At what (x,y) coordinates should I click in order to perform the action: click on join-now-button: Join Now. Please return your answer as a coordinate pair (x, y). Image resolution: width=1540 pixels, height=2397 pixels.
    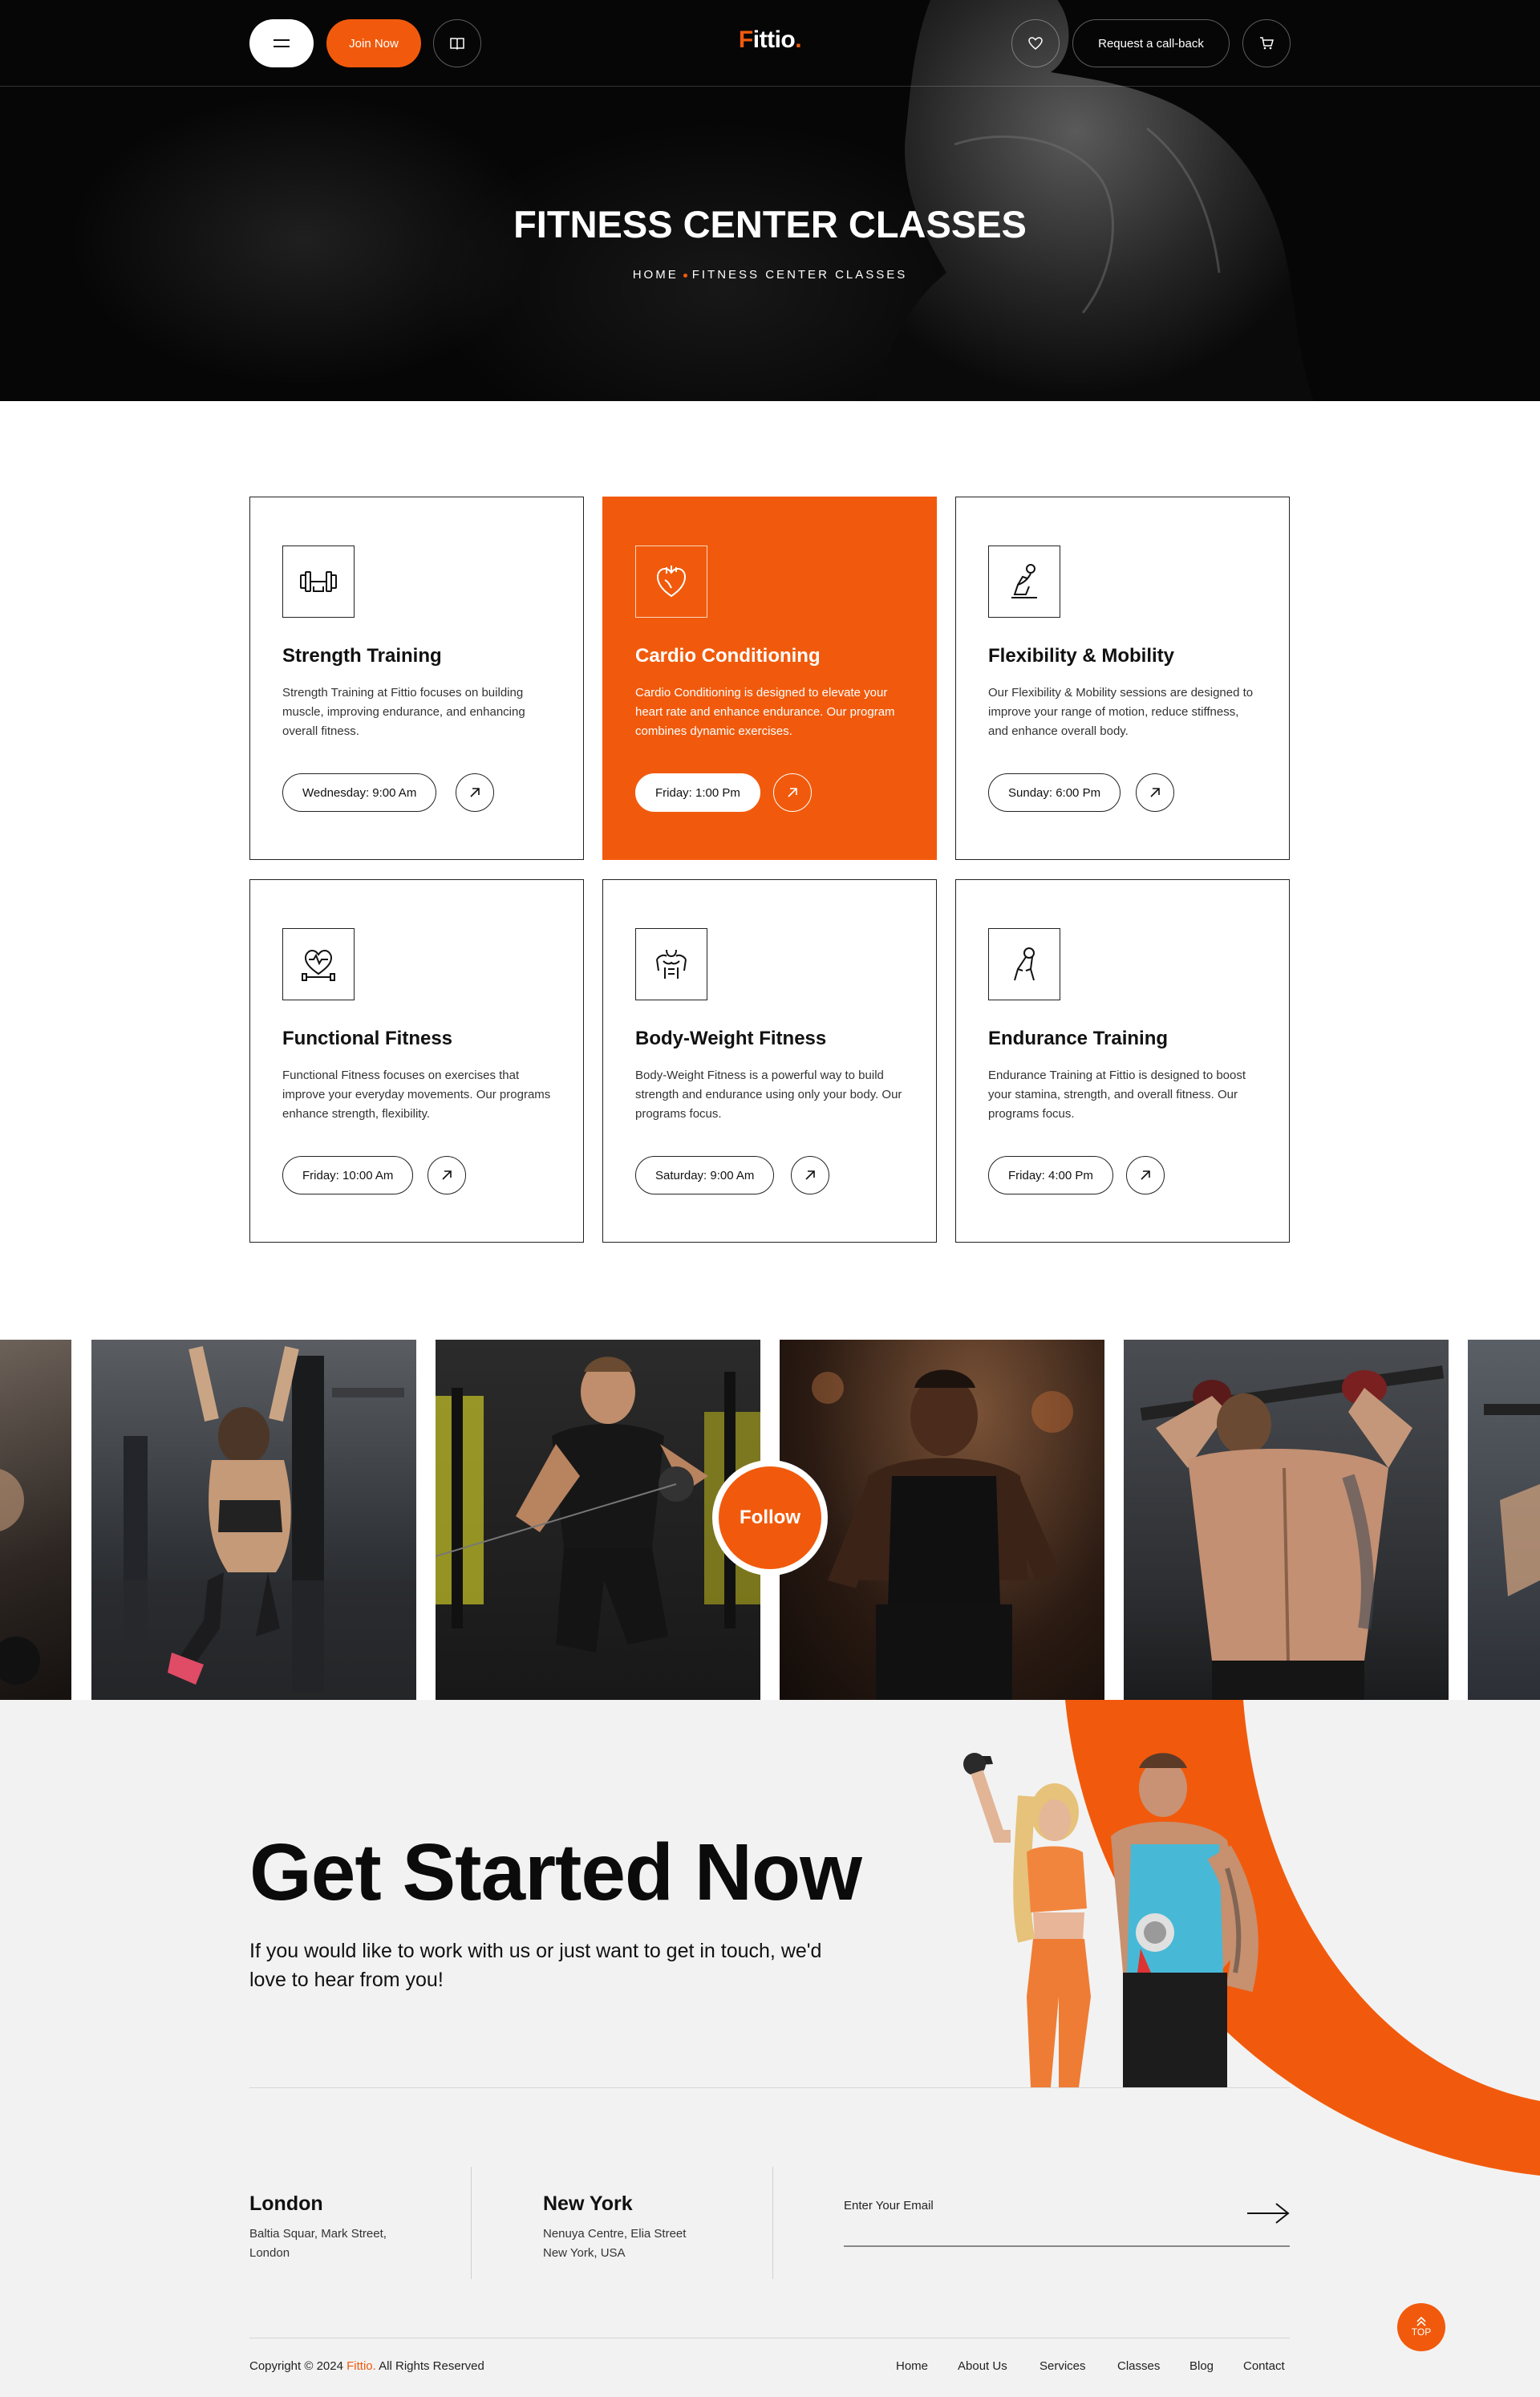
    Looking at the image, I should click on (374, 43).